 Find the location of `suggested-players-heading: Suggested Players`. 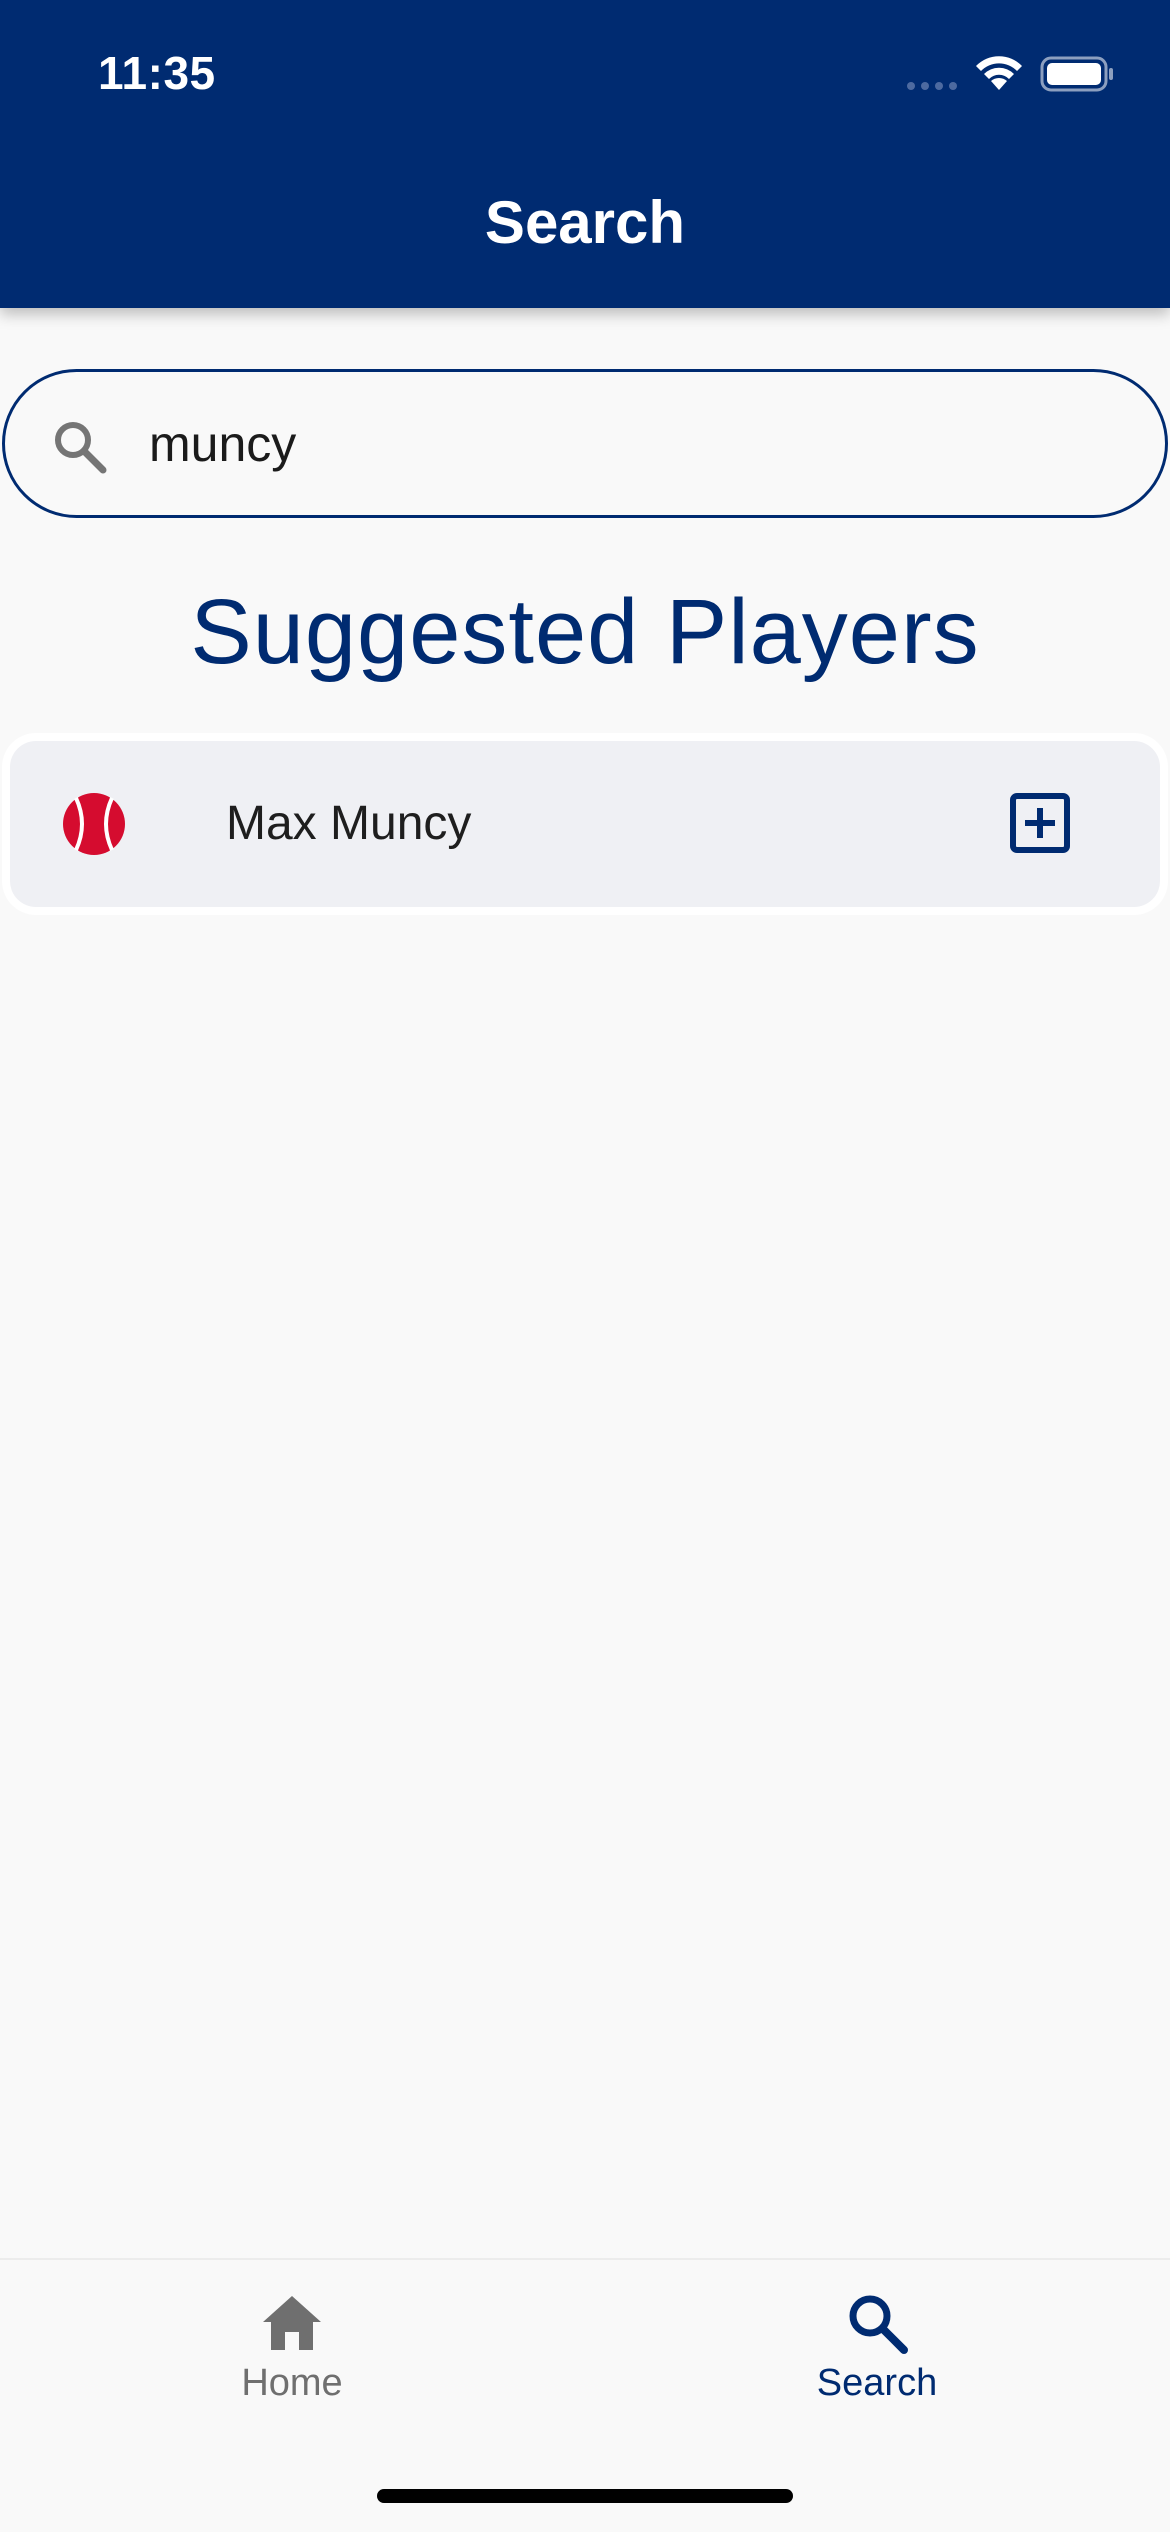

suggested-players-heading: Suggested Players is located at coordinates (585, 632).